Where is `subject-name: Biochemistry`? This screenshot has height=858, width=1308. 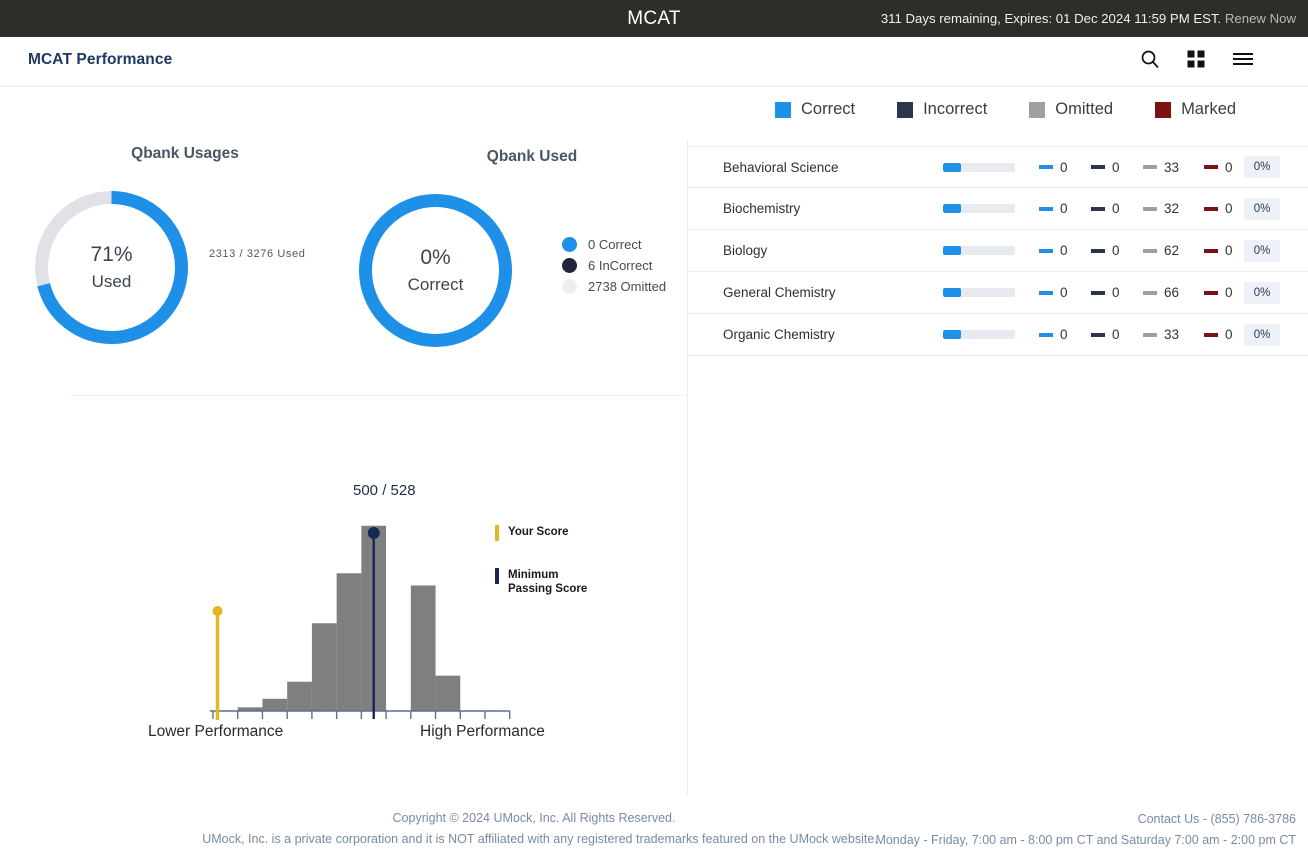 subject-name: Biochemistry is located at coordinates (762, 208).